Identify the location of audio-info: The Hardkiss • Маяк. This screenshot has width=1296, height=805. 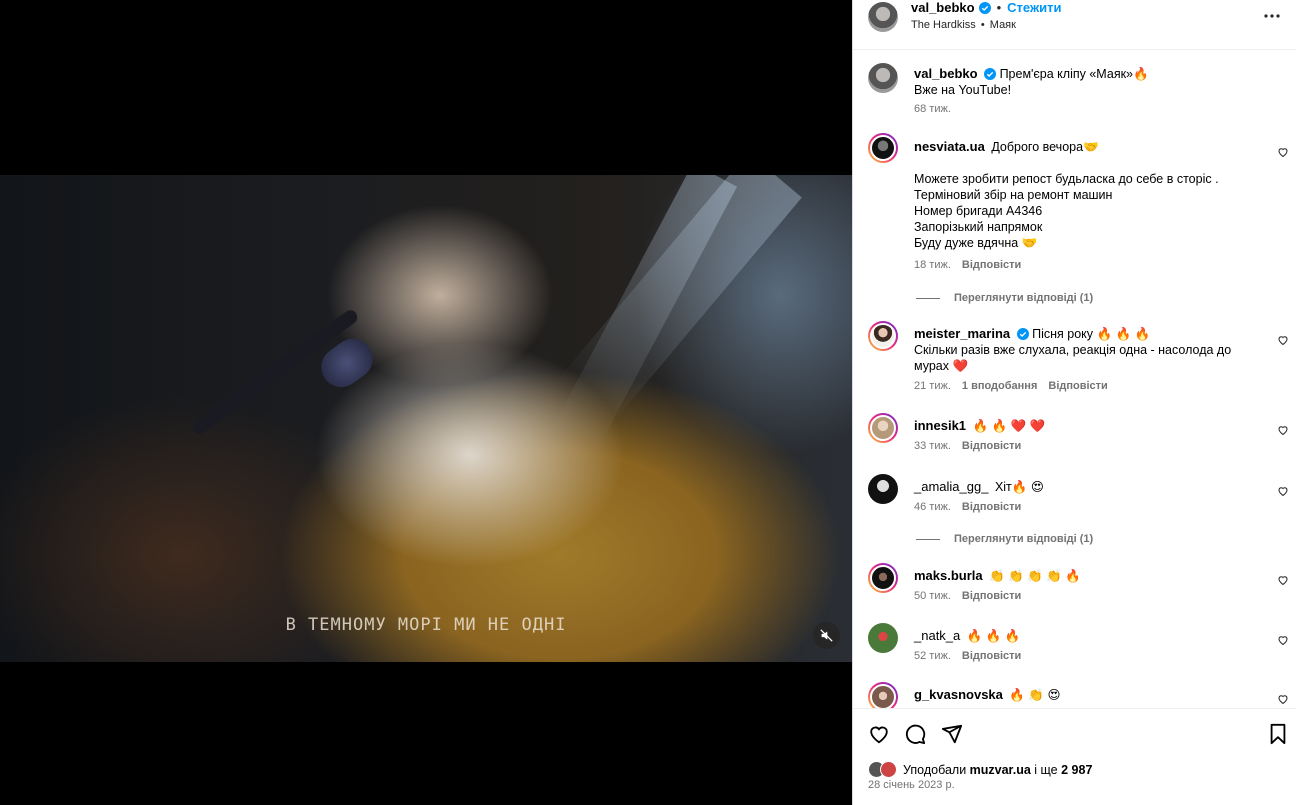
(963, 25).